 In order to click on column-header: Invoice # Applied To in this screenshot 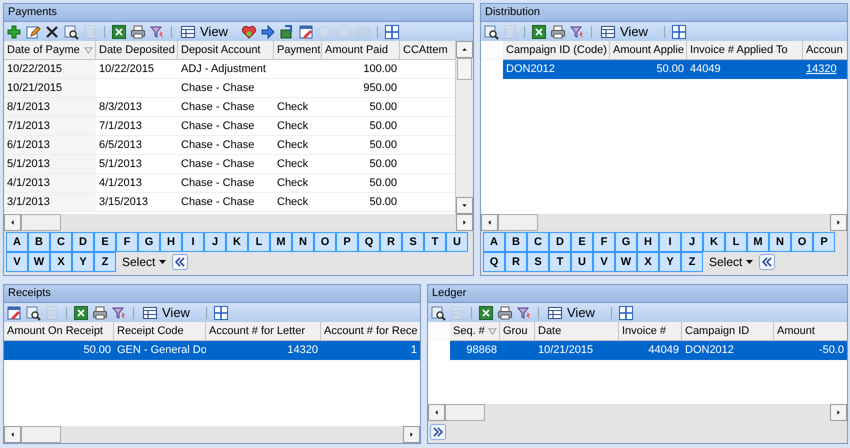, I will do `click(745, 50)`.